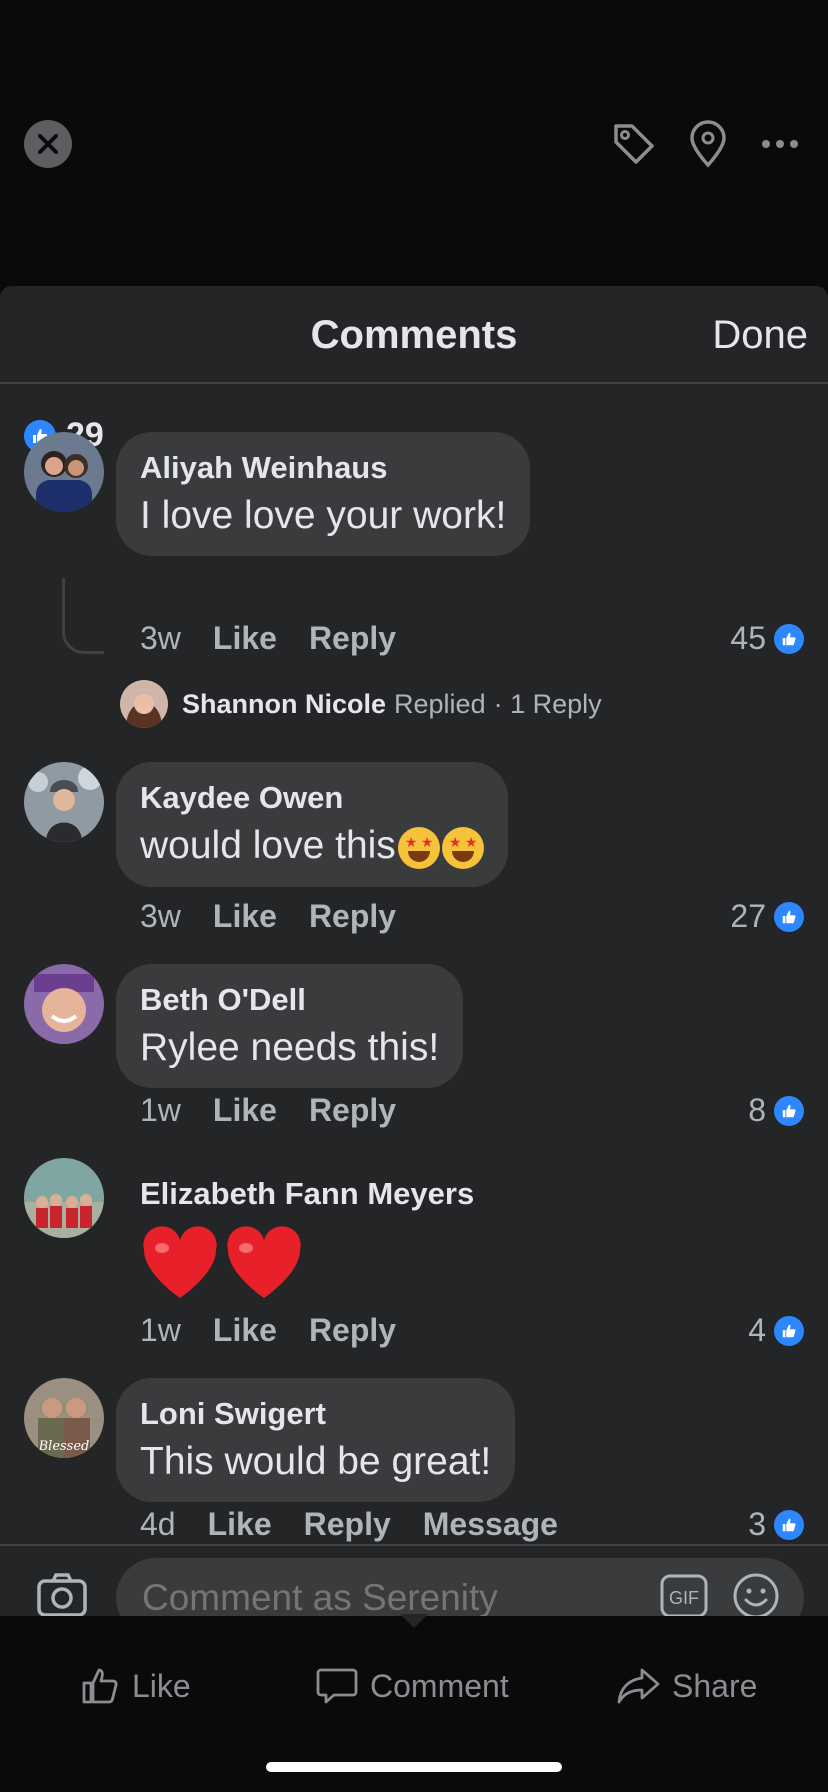  I want to click on smiley-icon, so click(756, 1596).